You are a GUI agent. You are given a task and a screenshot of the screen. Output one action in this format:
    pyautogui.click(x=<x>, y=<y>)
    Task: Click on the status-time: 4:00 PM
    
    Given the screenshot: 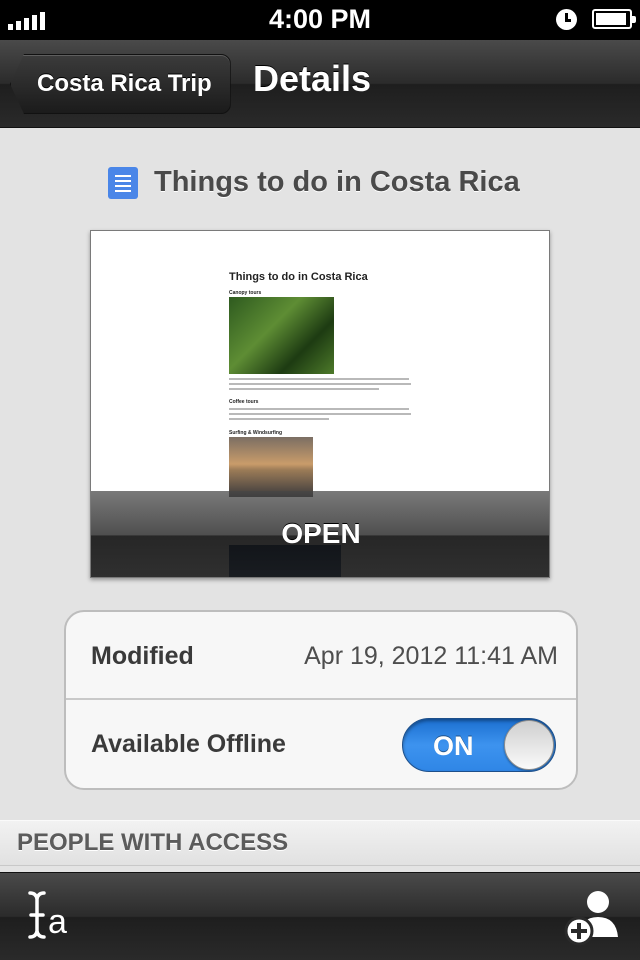 What is the action you would take?
    pyautogui.click(x=320, y=19)
    